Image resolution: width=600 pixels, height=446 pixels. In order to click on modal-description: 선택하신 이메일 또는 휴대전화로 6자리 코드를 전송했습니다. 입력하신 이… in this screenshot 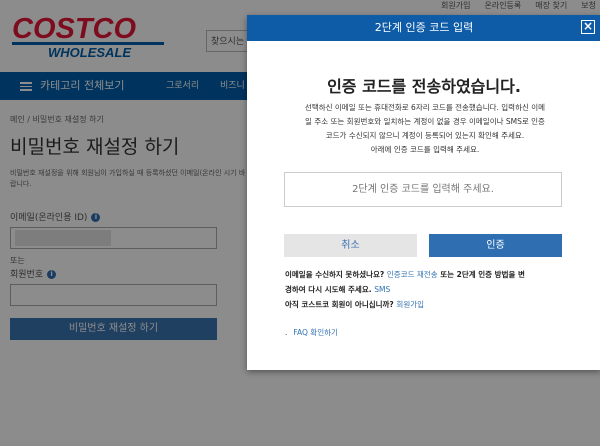, I will do `click(425, 129)`.